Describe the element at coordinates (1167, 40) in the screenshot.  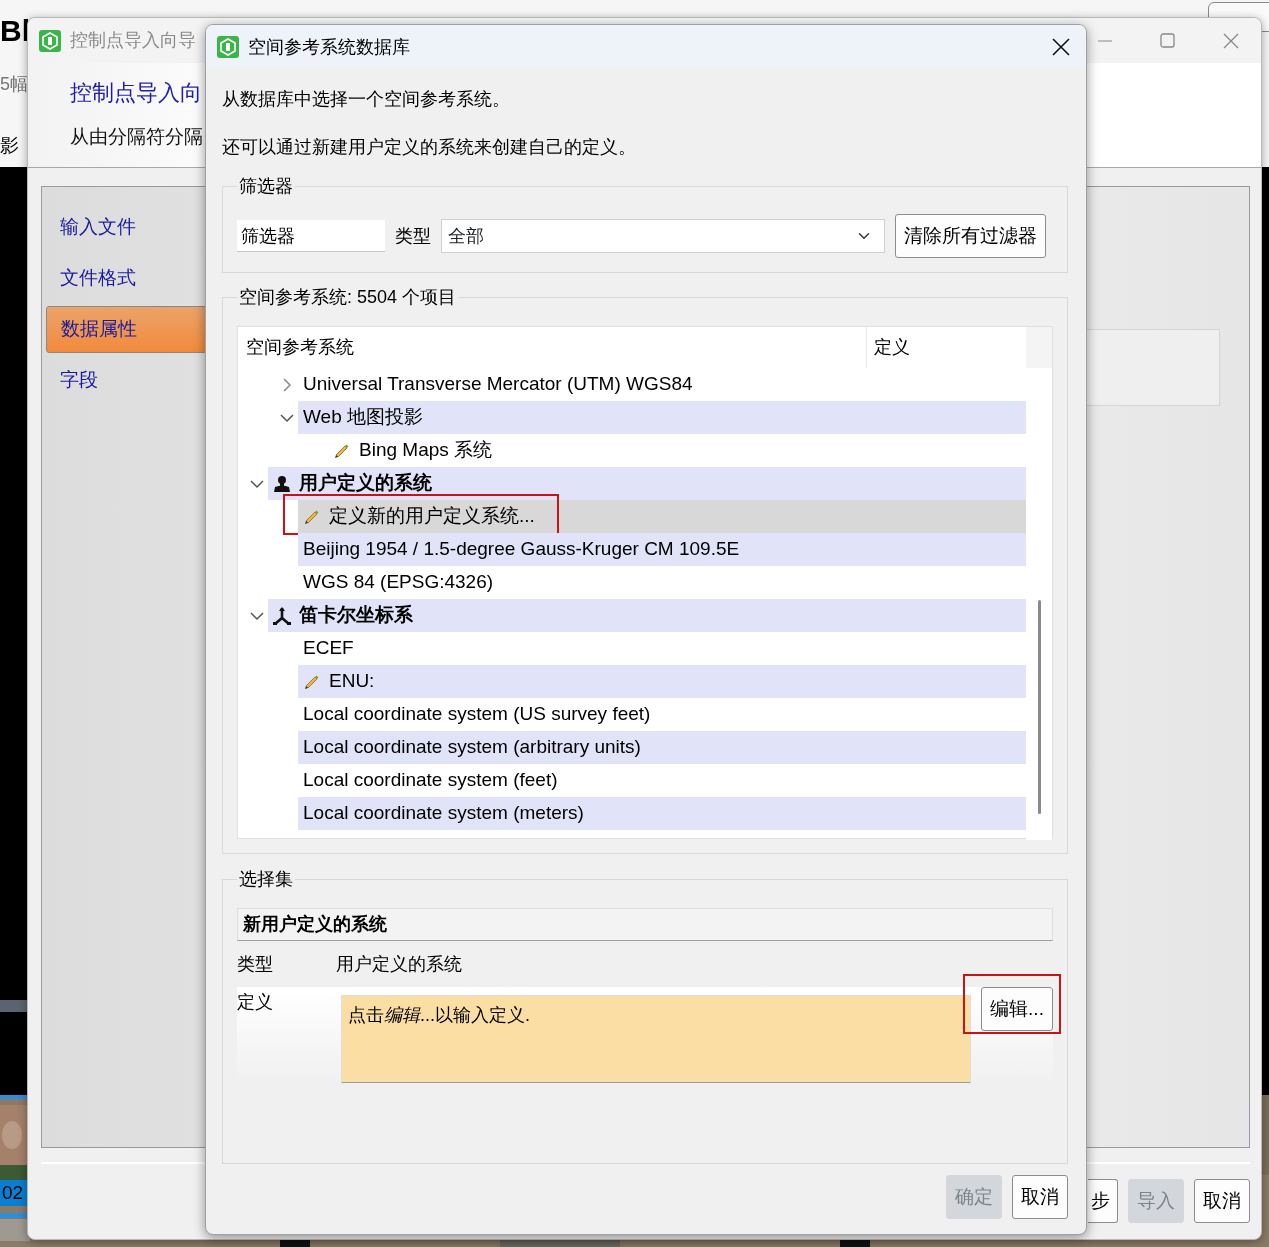
I see `maximize-icon` at that location.